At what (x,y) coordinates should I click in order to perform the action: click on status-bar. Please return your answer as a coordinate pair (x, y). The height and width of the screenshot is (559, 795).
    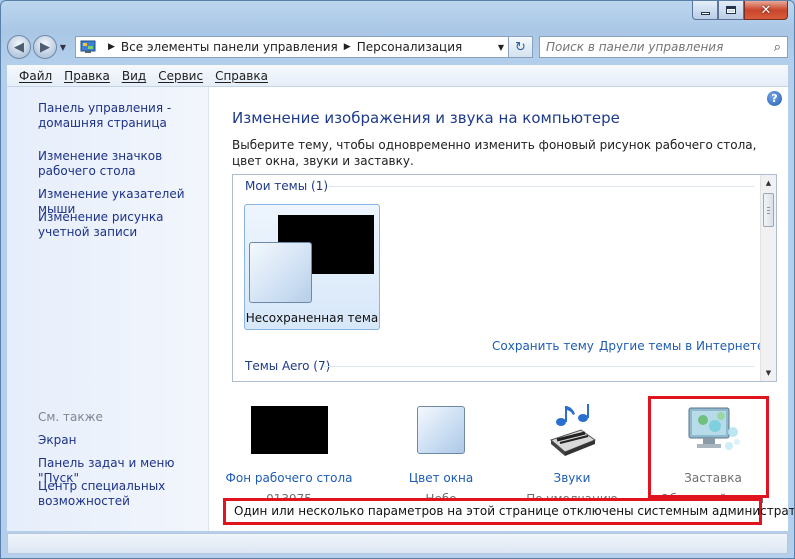
    Looking at the image, I should click on (397, 543).